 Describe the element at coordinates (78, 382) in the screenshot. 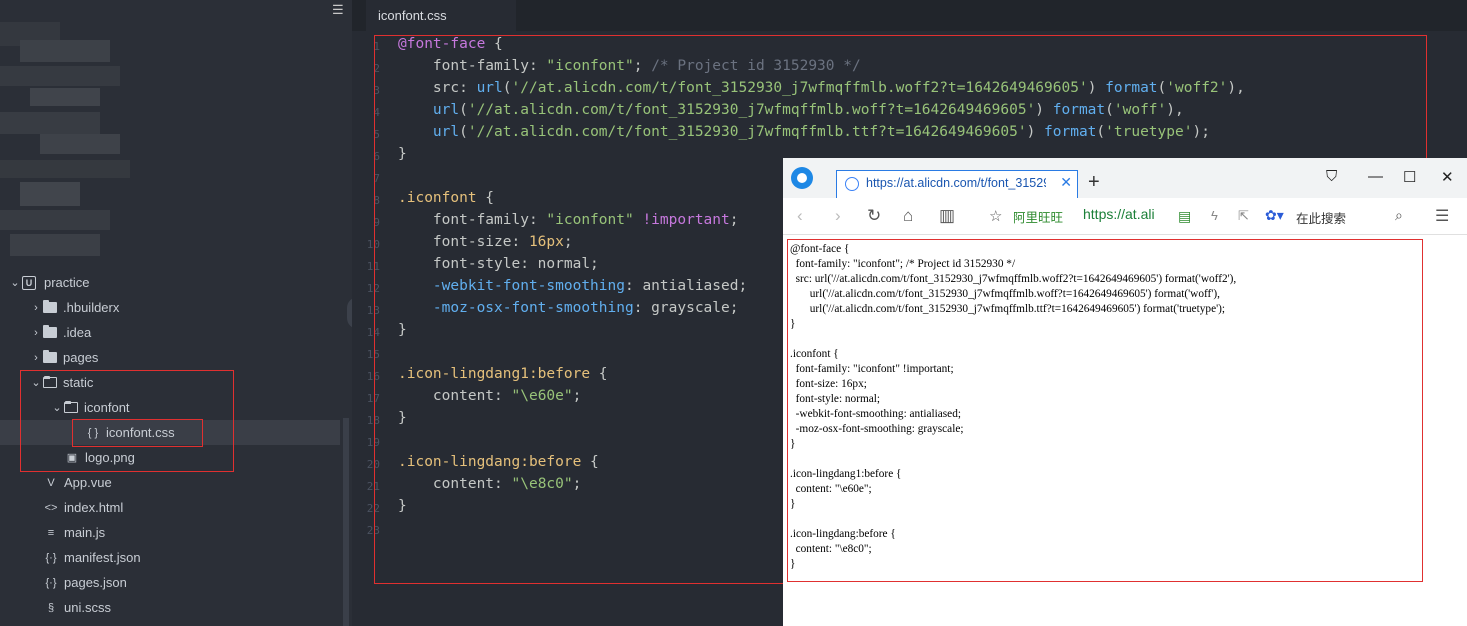

I see `tree-item-label: static` at that location.